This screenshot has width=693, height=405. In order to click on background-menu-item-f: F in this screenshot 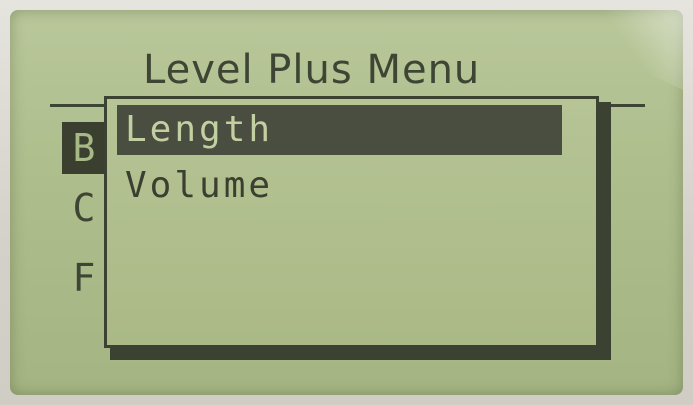, I will do `click(84, 278)`.